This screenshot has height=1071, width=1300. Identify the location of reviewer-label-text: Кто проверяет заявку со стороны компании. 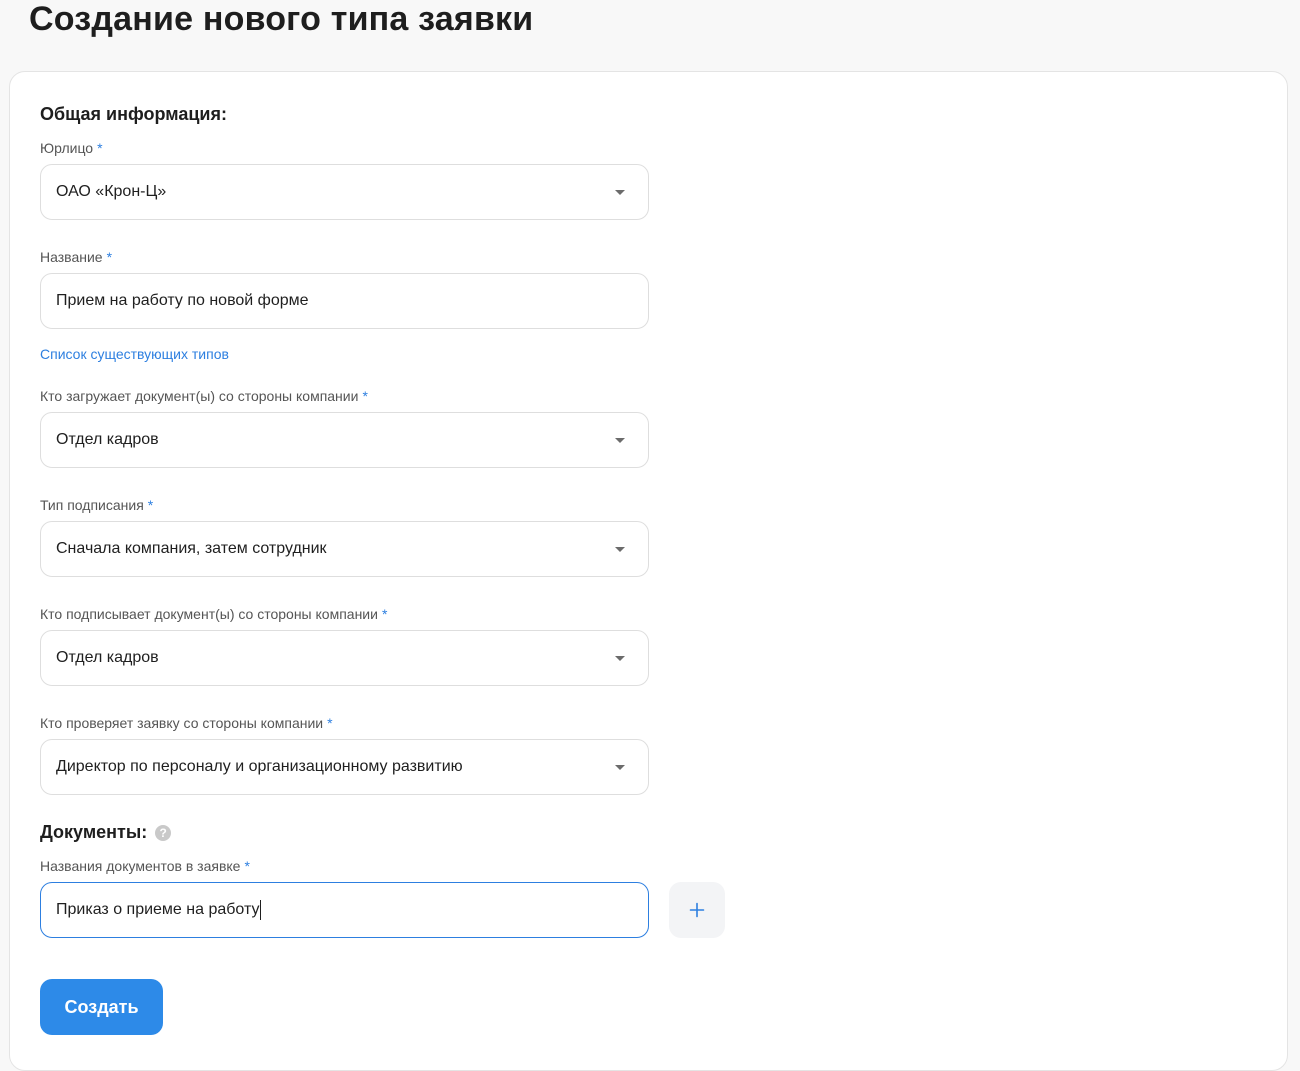
(182, 723).